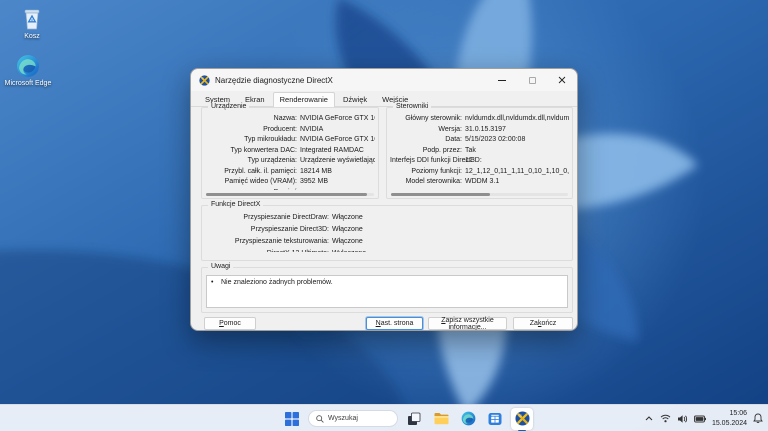 Image resolution: width=768 pixels, height=431 pixels. Describe the element at coordinates (738, 414) in the screenshot. I see `clock-time: 15:06` at that location.